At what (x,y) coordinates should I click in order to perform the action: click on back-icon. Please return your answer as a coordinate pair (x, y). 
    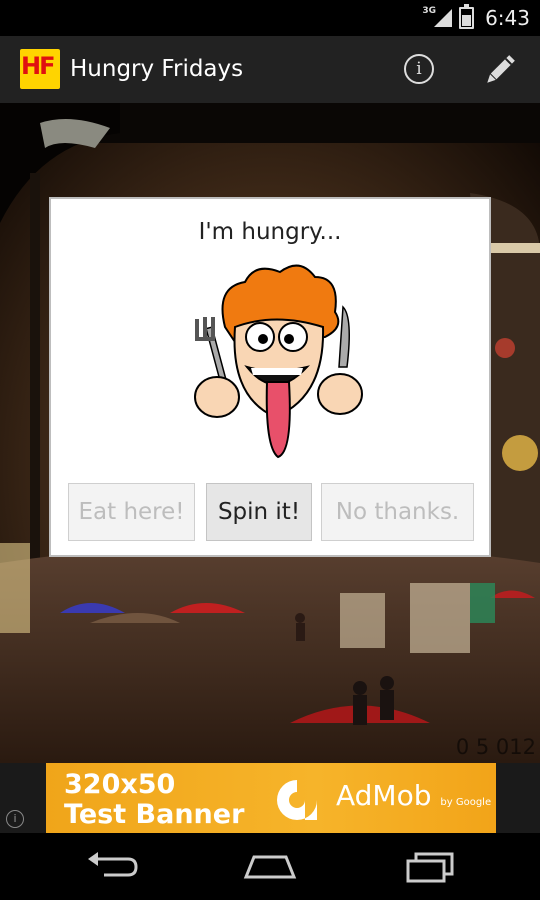
    Looking at the image, I should click on (112, 867).